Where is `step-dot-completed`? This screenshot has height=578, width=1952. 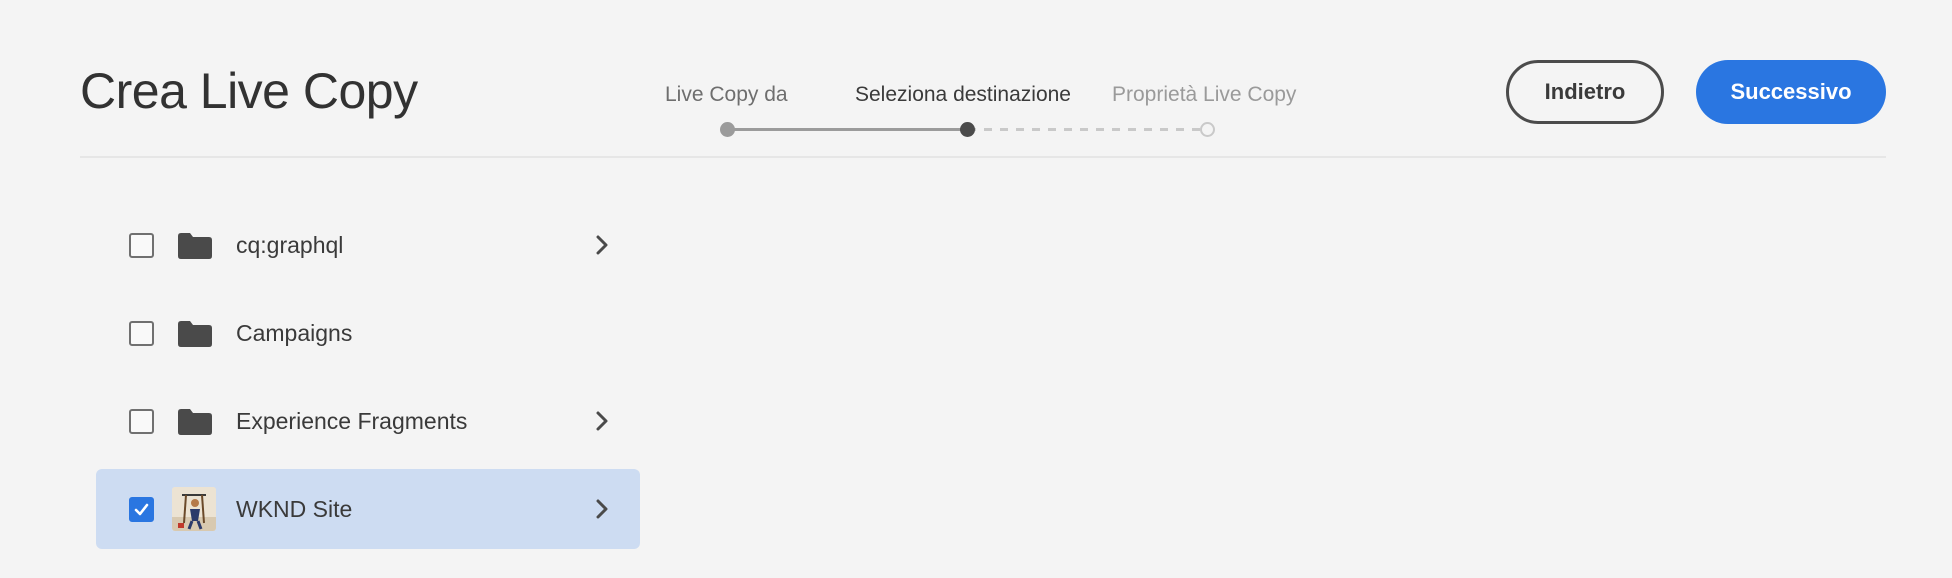 step-dot-completed is located at coordinates (727, 129).